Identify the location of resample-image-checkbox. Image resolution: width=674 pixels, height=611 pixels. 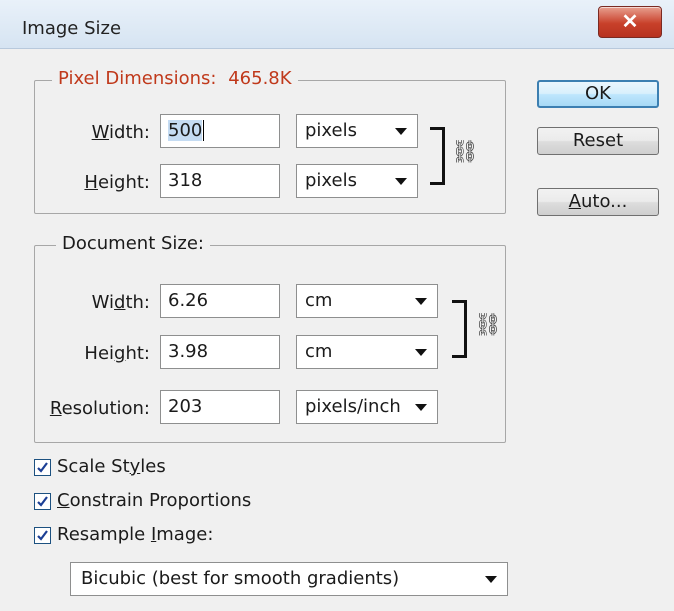
(42, 535).